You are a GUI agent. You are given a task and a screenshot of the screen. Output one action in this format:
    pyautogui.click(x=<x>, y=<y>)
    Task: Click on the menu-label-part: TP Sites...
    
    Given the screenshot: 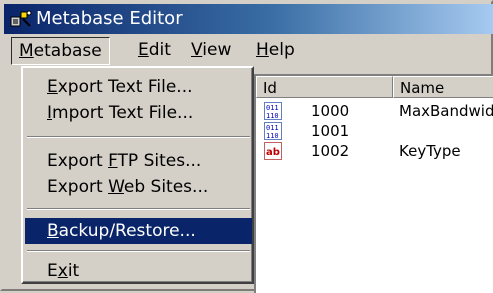 What is the action you would take?
    pyautogui.click(x=159, y=161)
    